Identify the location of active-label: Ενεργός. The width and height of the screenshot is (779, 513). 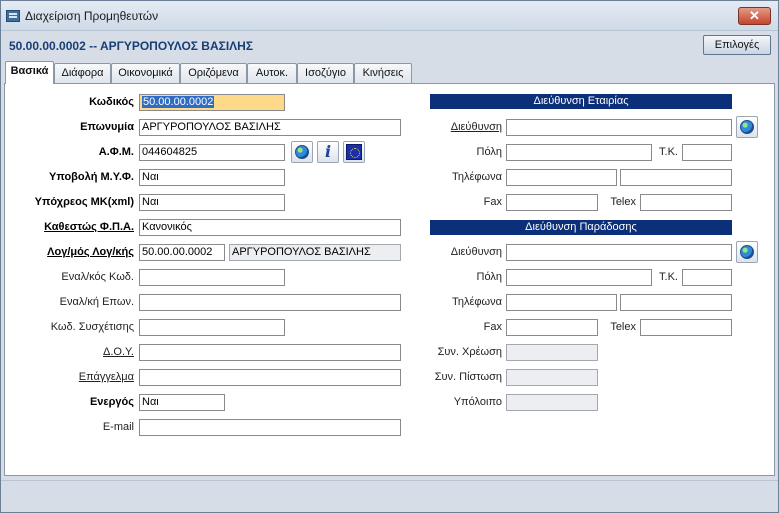
(111, 402).